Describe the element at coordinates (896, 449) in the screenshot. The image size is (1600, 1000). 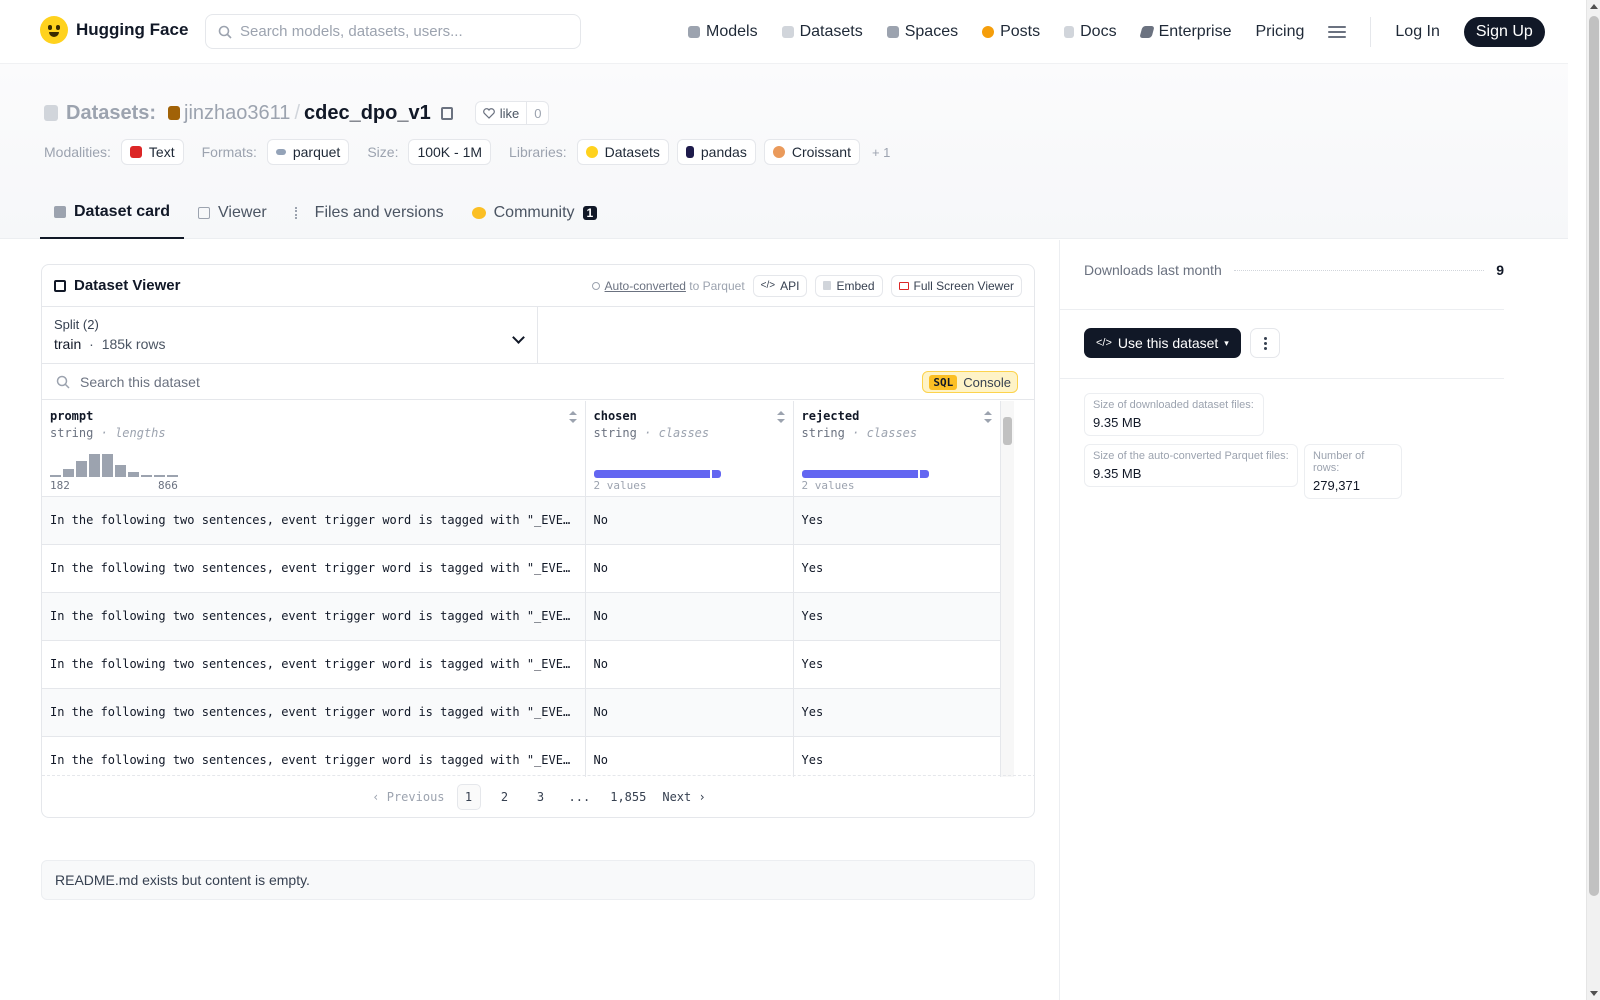
I see `column-header-rejected: rejected string · classes 2 values` at that location.